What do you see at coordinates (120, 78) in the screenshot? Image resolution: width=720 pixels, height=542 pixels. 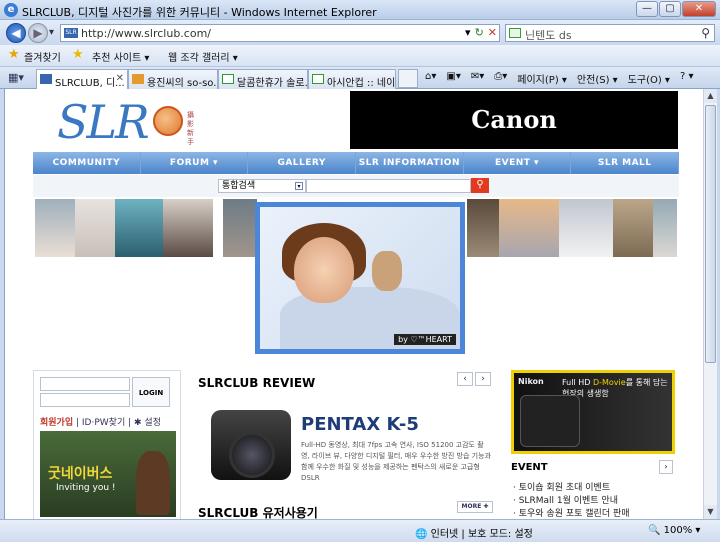 I see `close-tab-icon: ✕` at bounding box center [120, 78].